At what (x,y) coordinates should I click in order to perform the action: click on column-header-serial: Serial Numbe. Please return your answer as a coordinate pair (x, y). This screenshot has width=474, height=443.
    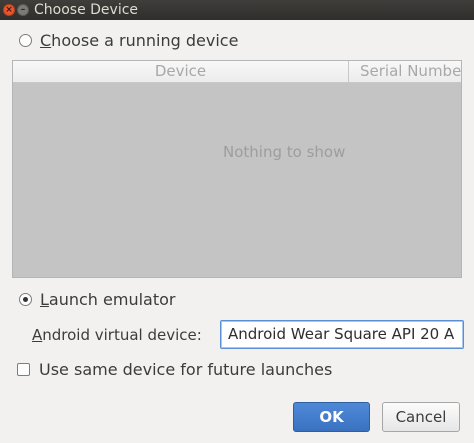
    Looking at the image, I should click on (410, 71).